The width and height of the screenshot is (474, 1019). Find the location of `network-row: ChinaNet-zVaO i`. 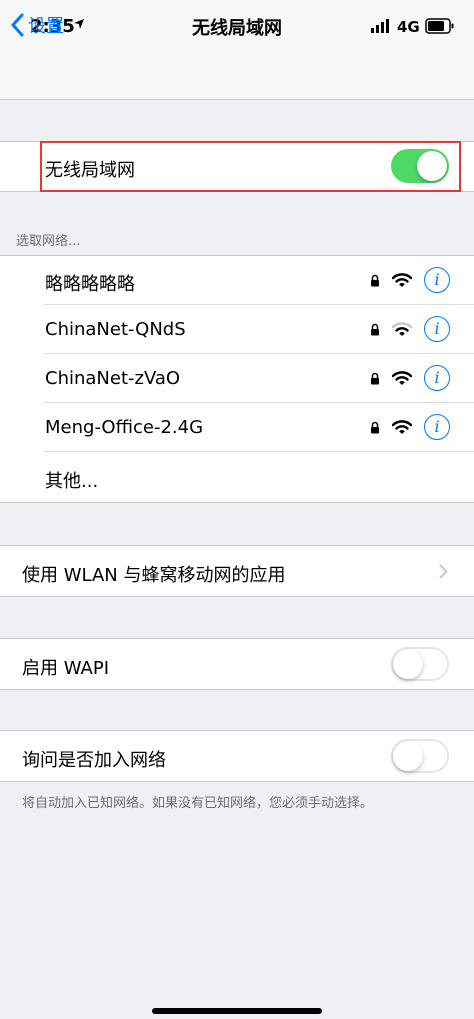

network-row: ChinaNet-zVaO i is located at coordinates (237, 378).